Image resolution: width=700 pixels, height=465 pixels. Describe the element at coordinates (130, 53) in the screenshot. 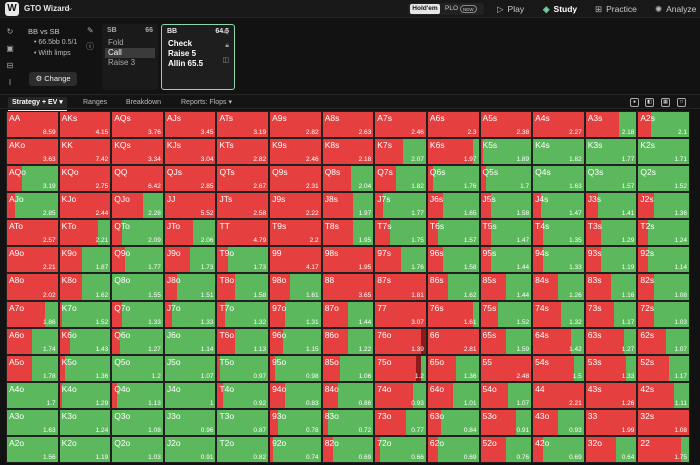

I see `action-call: Call` at that location.